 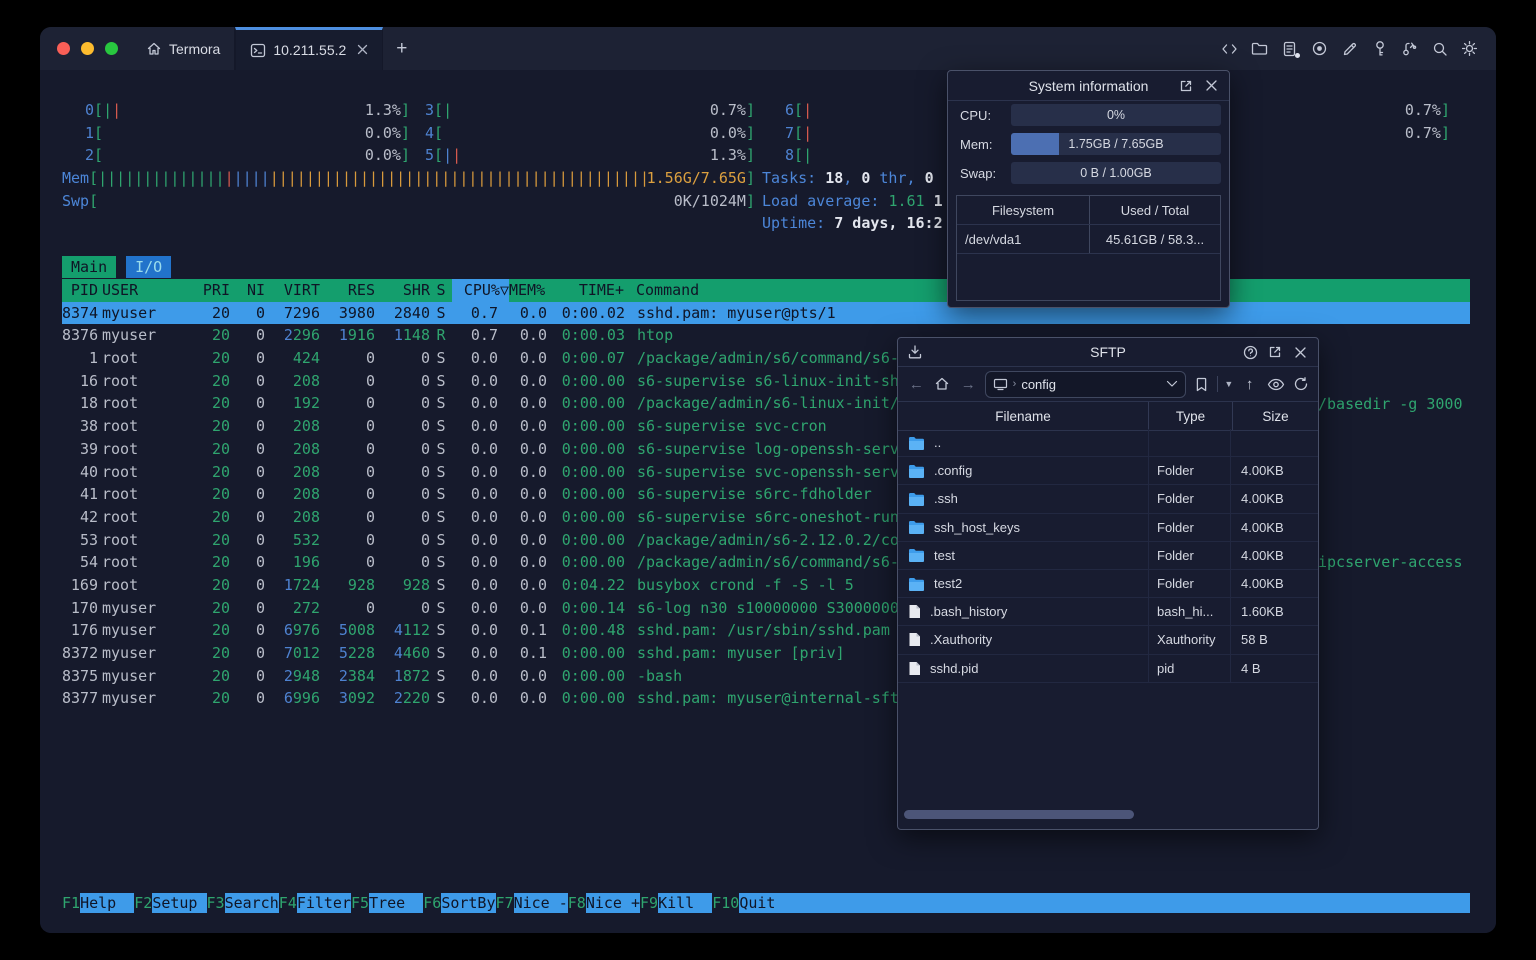 What do you see at coordinates (1190, 416) in the screenshot?
I see `type-column-header: Type` at bounding box center [1190, 416].